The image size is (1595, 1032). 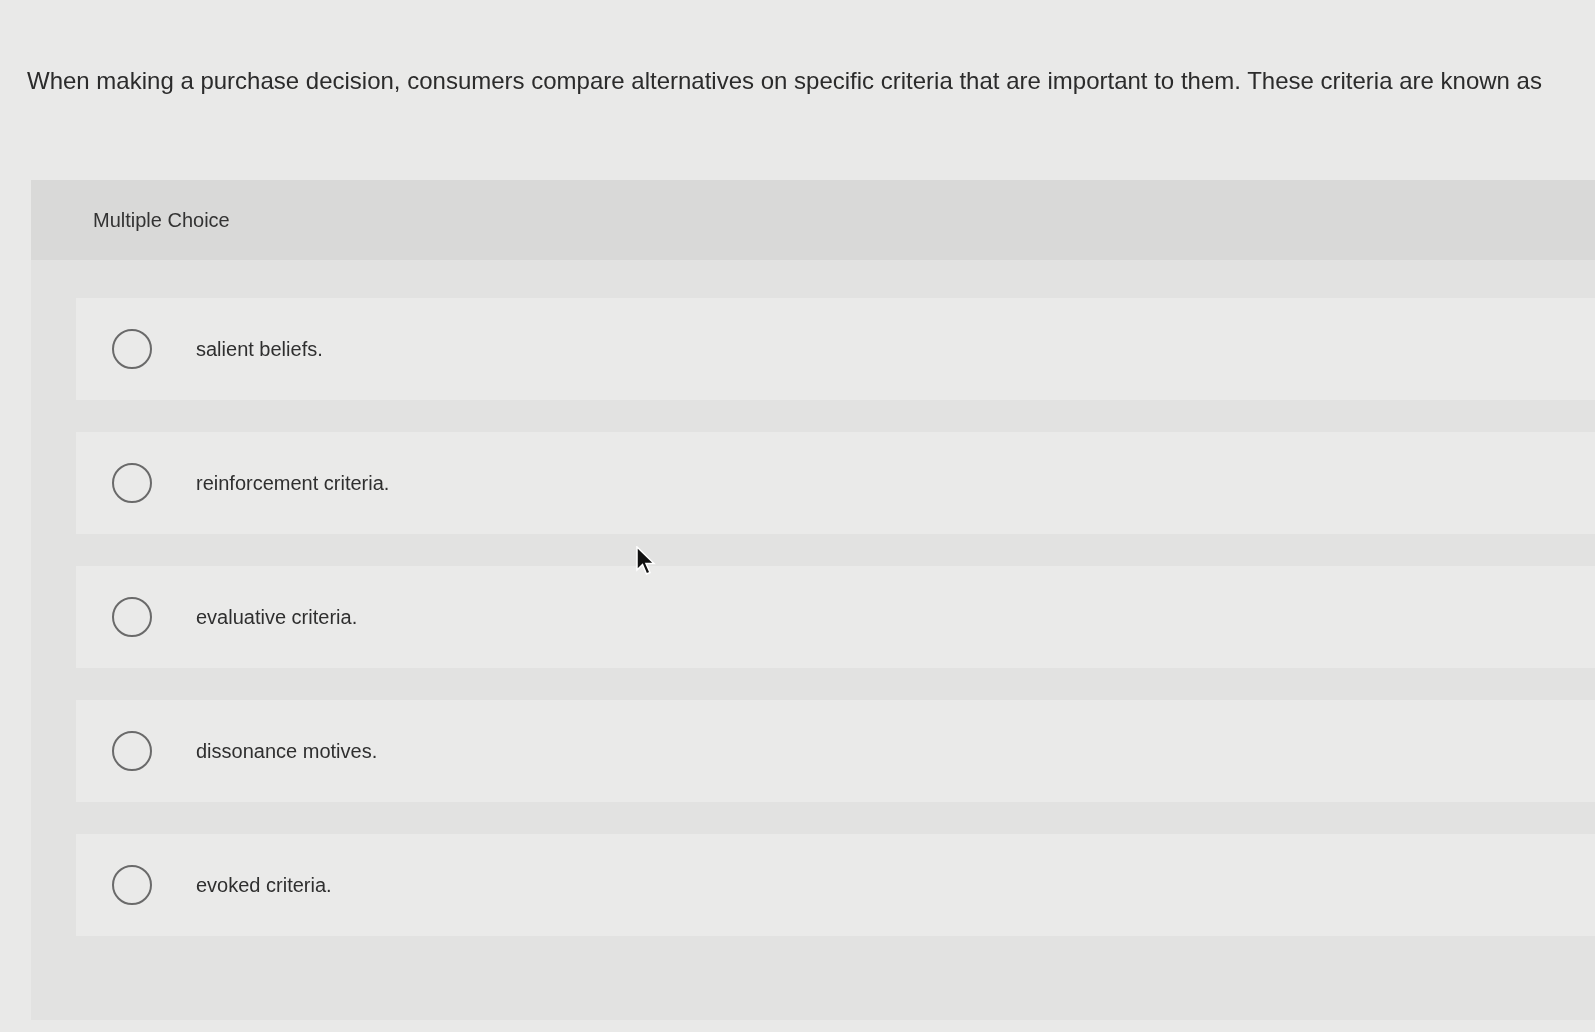 I want to click on option-label: evoked criteria., so click(x=264, y=885).